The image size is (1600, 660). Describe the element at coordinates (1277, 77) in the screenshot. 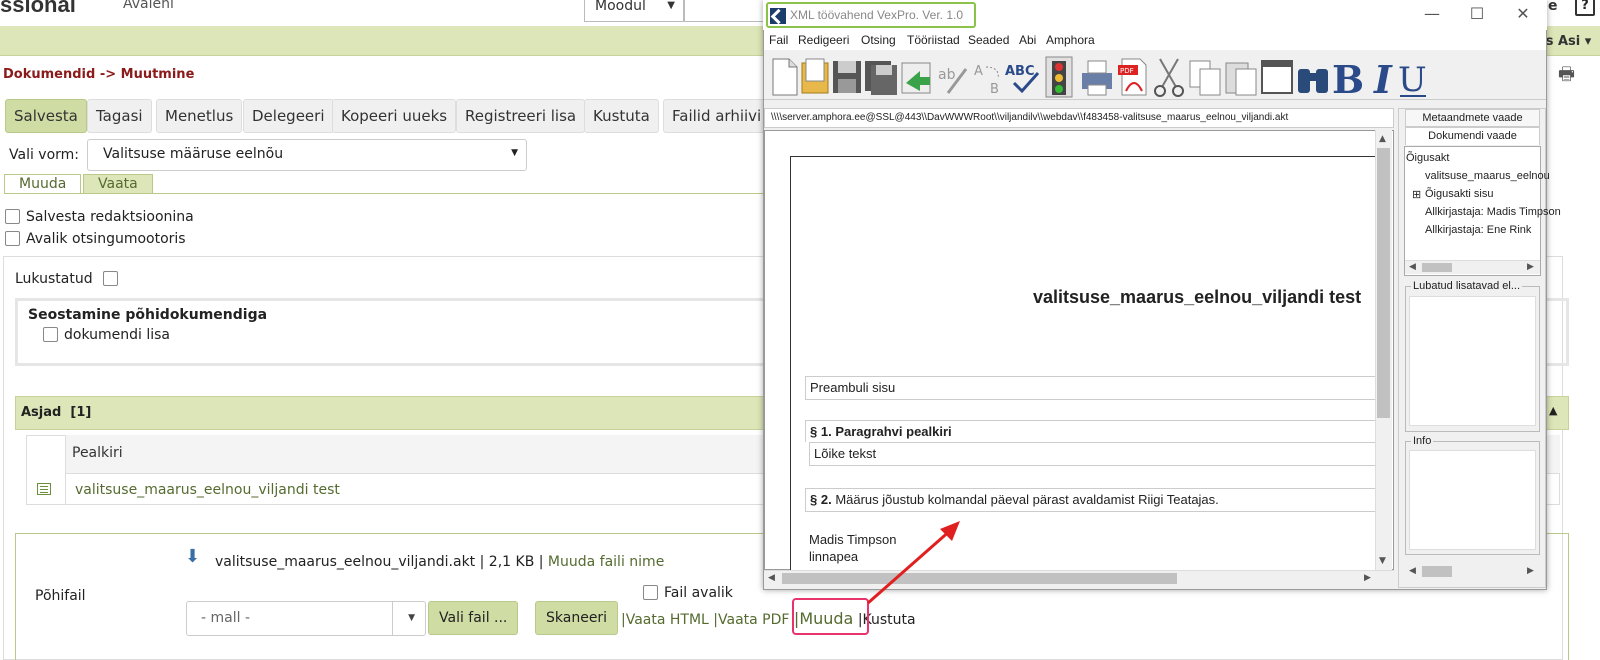

I see `window-icon` at that location.